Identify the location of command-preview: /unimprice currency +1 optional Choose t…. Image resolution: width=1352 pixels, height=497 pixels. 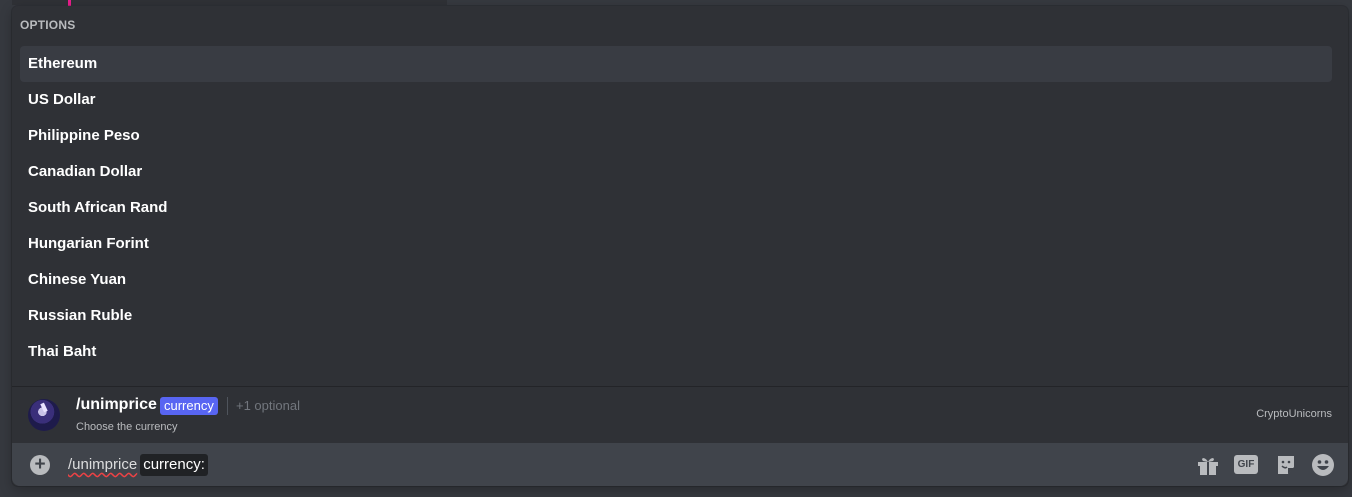
(680, 414).